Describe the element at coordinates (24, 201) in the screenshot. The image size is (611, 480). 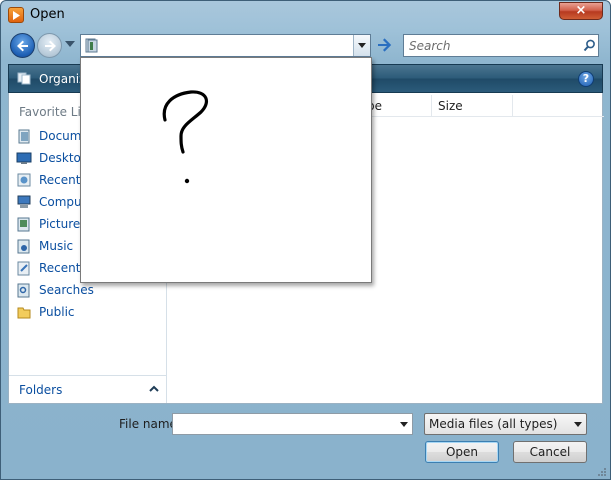
I see `computer-icon` at that location.